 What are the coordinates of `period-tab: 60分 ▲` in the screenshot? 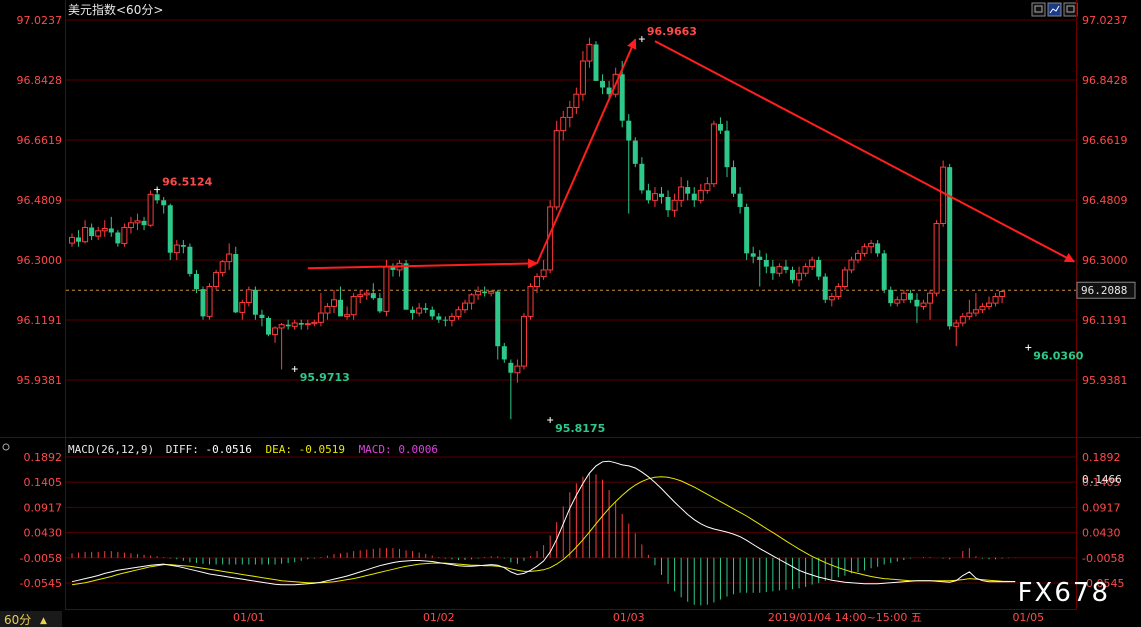 It's located at (31, 619).